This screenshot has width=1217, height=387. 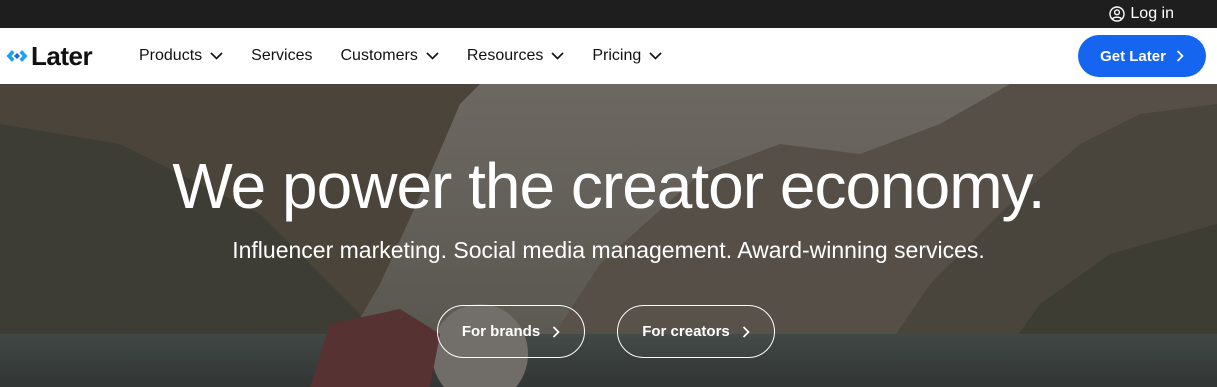 What do you see at coordinates (501, 331) in the screenshot?
I see `for-brands-label: For brands` at bounding box center [501, 331].